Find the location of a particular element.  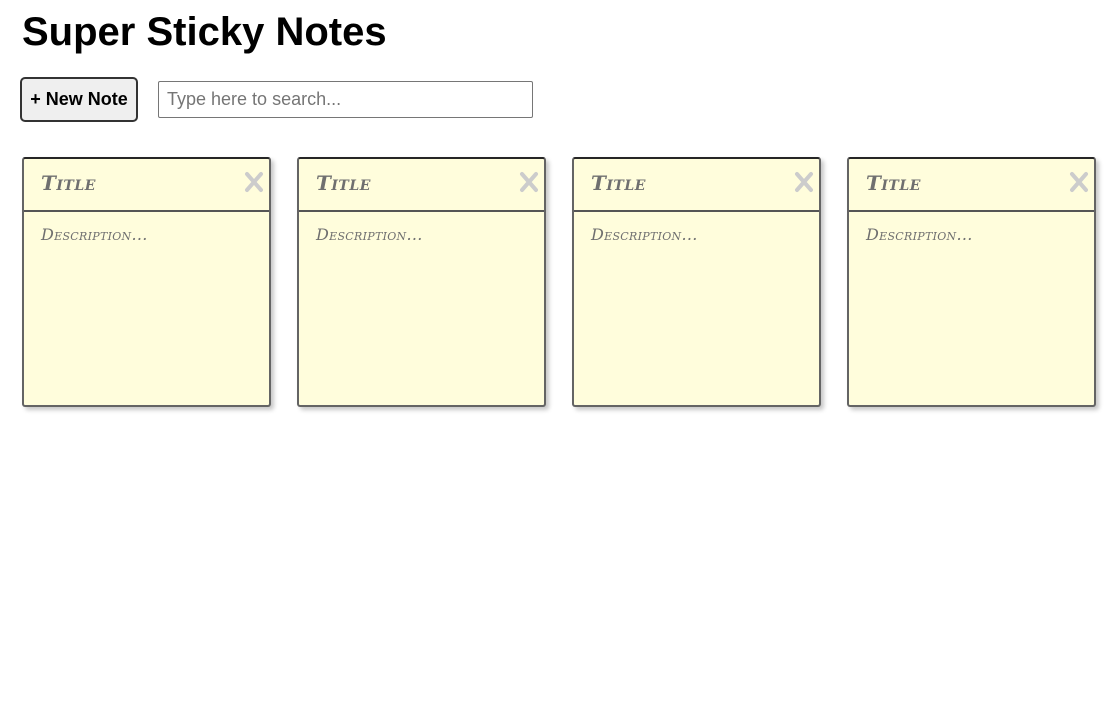

new-note-button: + New Note is located at coordinates (79, 99).